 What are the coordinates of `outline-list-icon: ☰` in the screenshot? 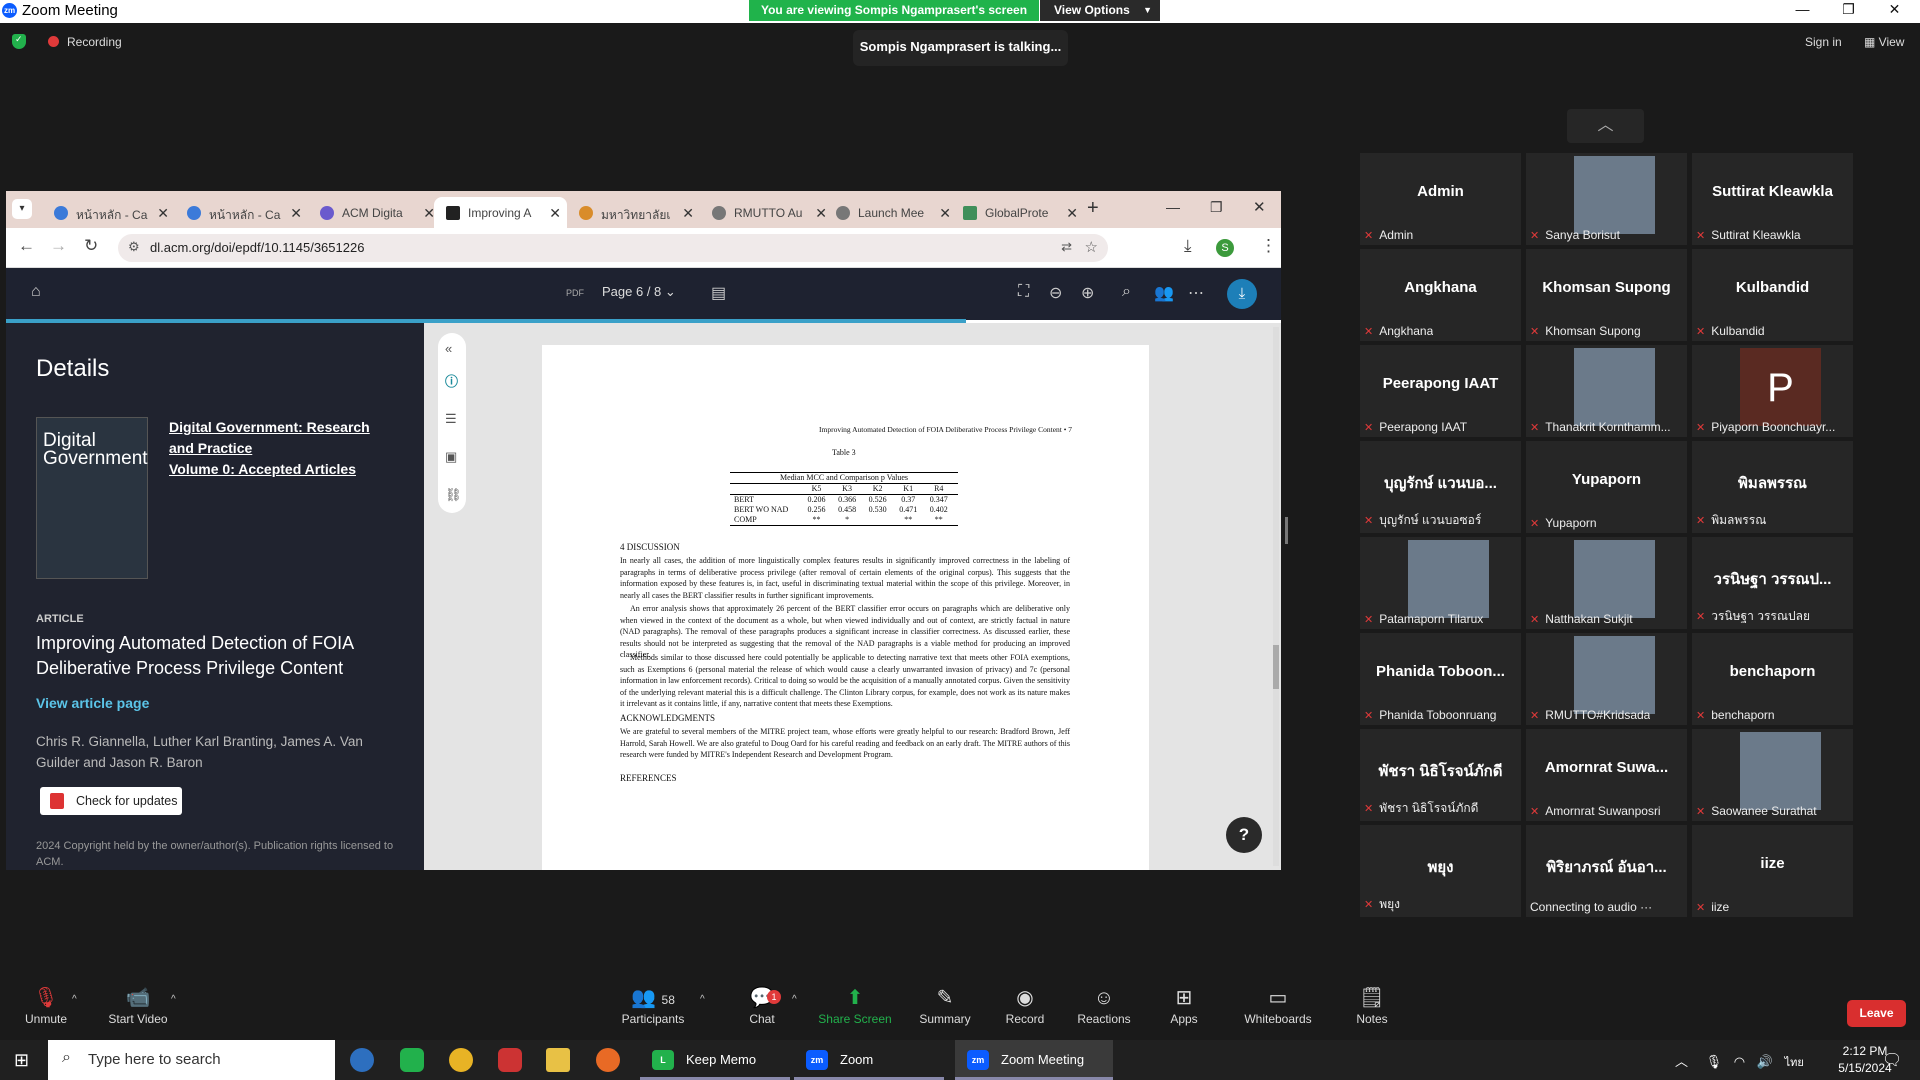 It's located at (451, 419).